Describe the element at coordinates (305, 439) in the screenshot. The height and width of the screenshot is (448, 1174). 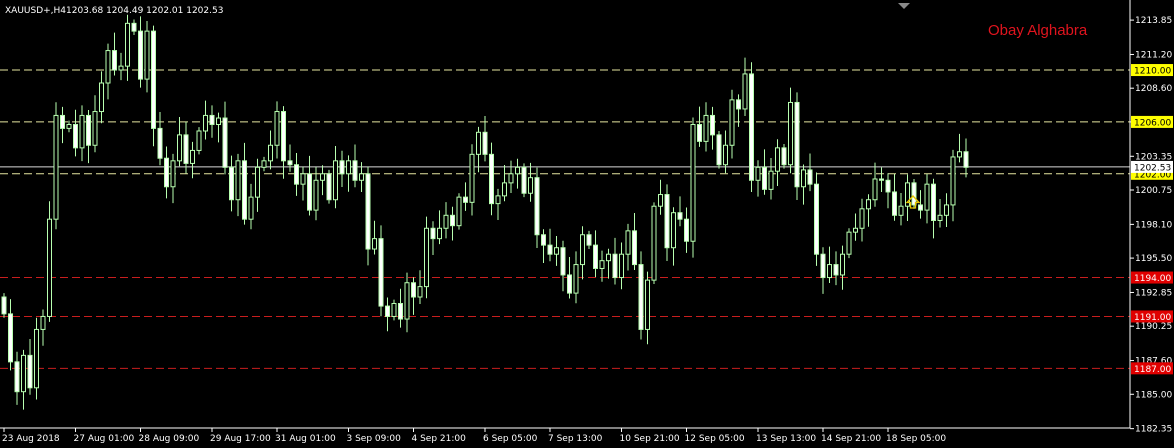
I see `x-tick-label: 31 Aug 01:00` at that location.